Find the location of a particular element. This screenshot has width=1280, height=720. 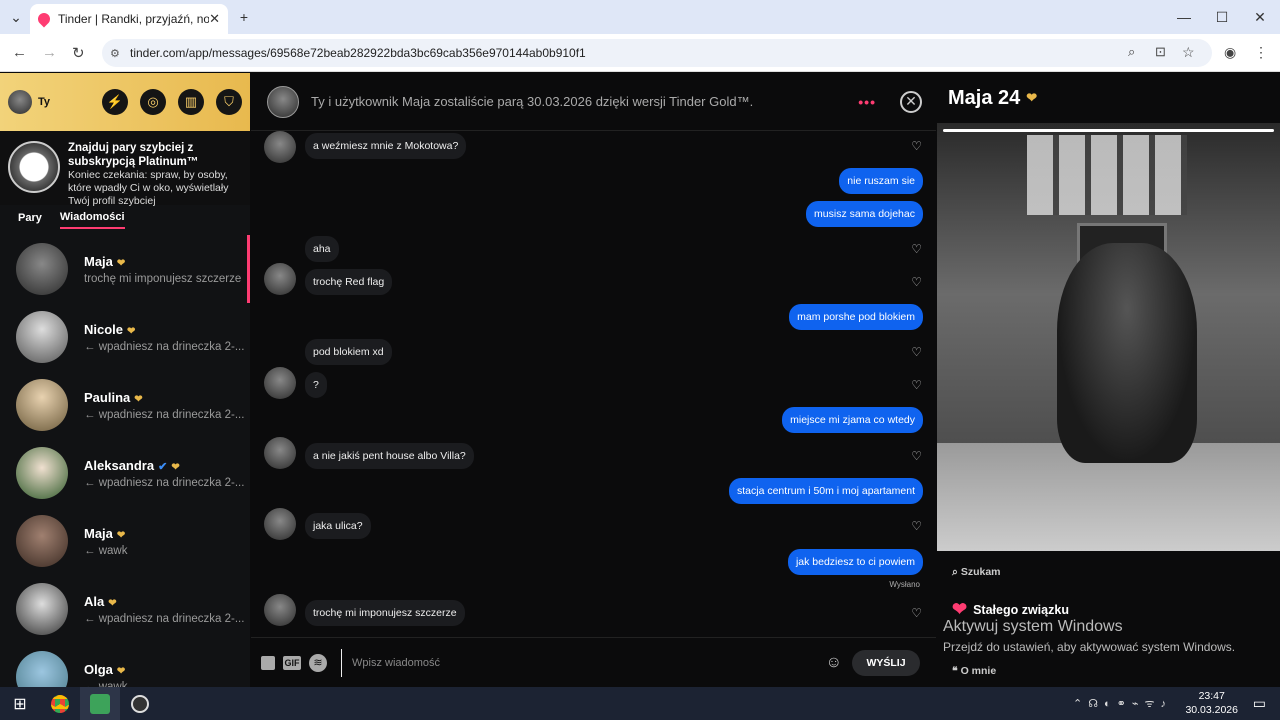

user-label: Ty is located at coordinates (64, 102).